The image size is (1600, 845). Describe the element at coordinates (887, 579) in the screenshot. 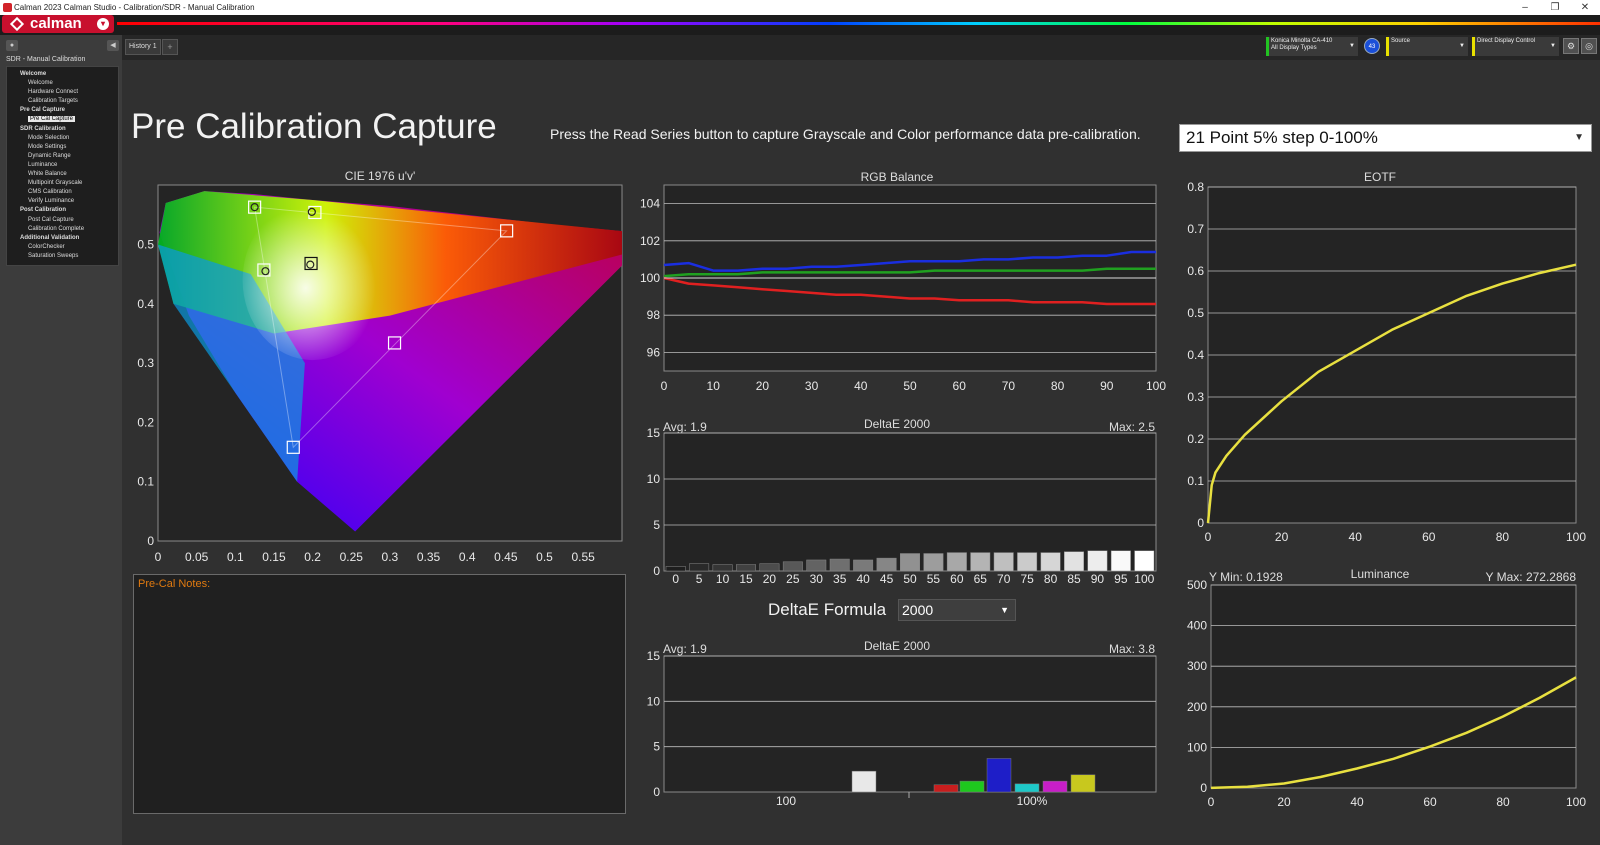

I see `deltae-gray-x-tick: 45` at that location.